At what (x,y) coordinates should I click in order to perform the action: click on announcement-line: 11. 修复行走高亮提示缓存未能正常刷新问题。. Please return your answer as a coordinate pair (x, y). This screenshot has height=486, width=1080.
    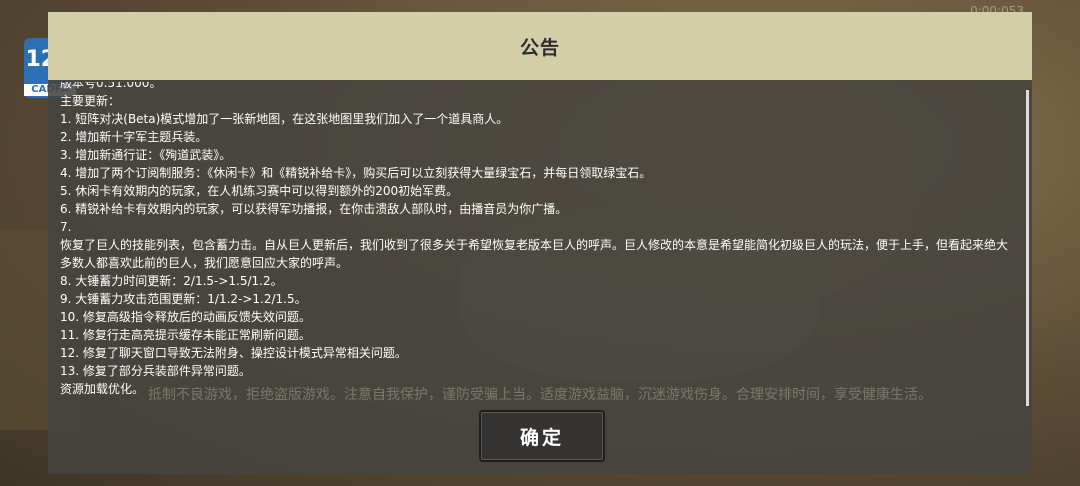
    Looking at the image, I should click on (185, 335).